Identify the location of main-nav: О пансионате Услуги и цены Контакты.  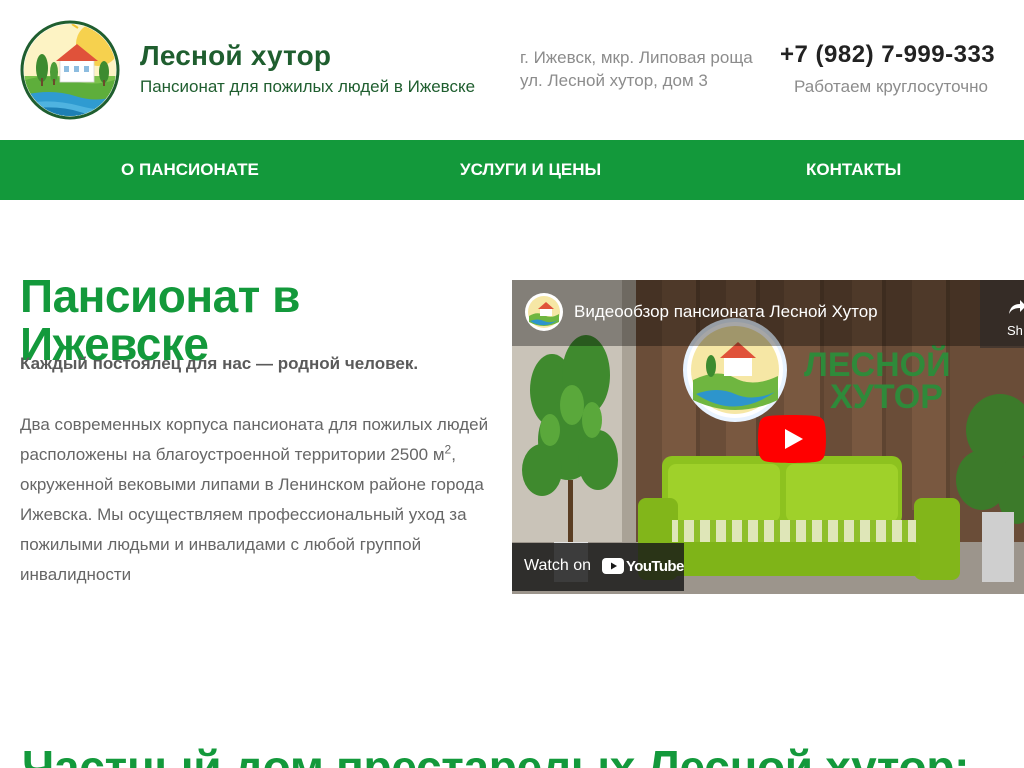
(512, 170).